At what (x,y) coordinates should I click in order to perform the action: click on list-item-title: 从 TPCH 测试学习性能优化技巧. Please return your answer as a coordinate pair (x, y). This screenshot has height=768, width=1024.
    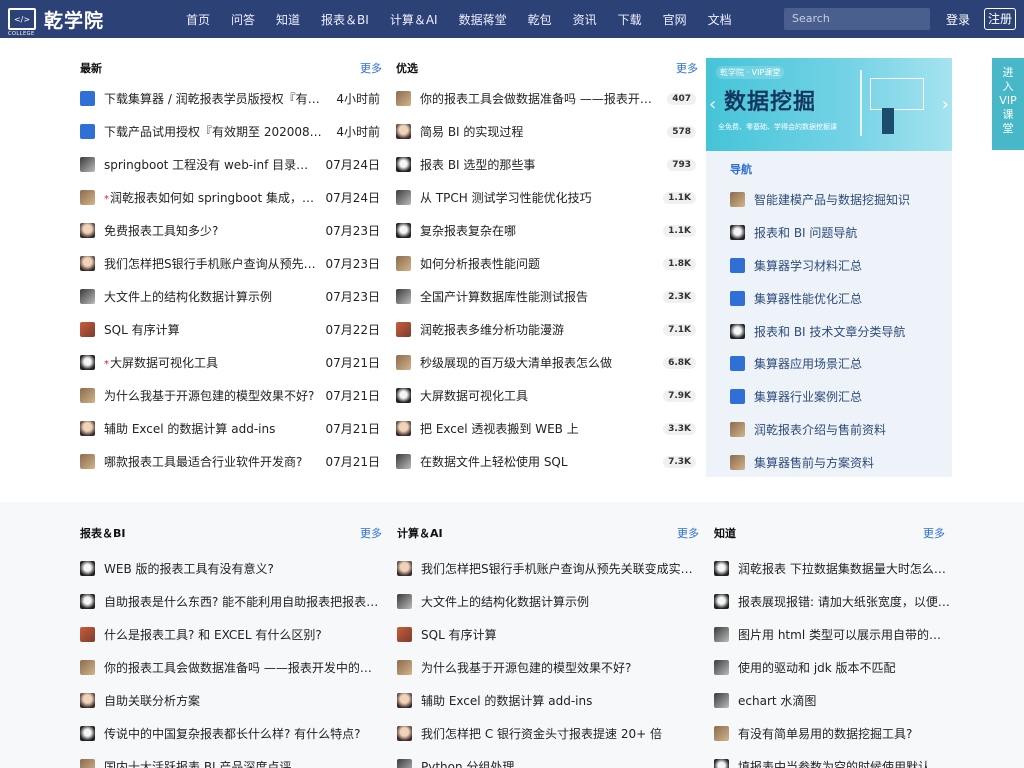
    Looking at the image, I should click on (538, 197).